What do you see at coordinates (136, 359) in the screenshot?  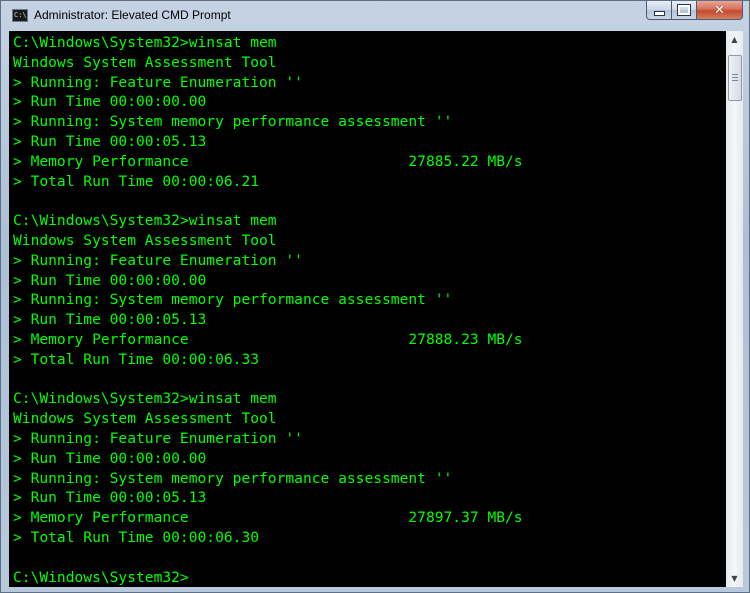 I see `console-line: > Total Run Time 00:00:06.33` at bounding box center [136, 359].